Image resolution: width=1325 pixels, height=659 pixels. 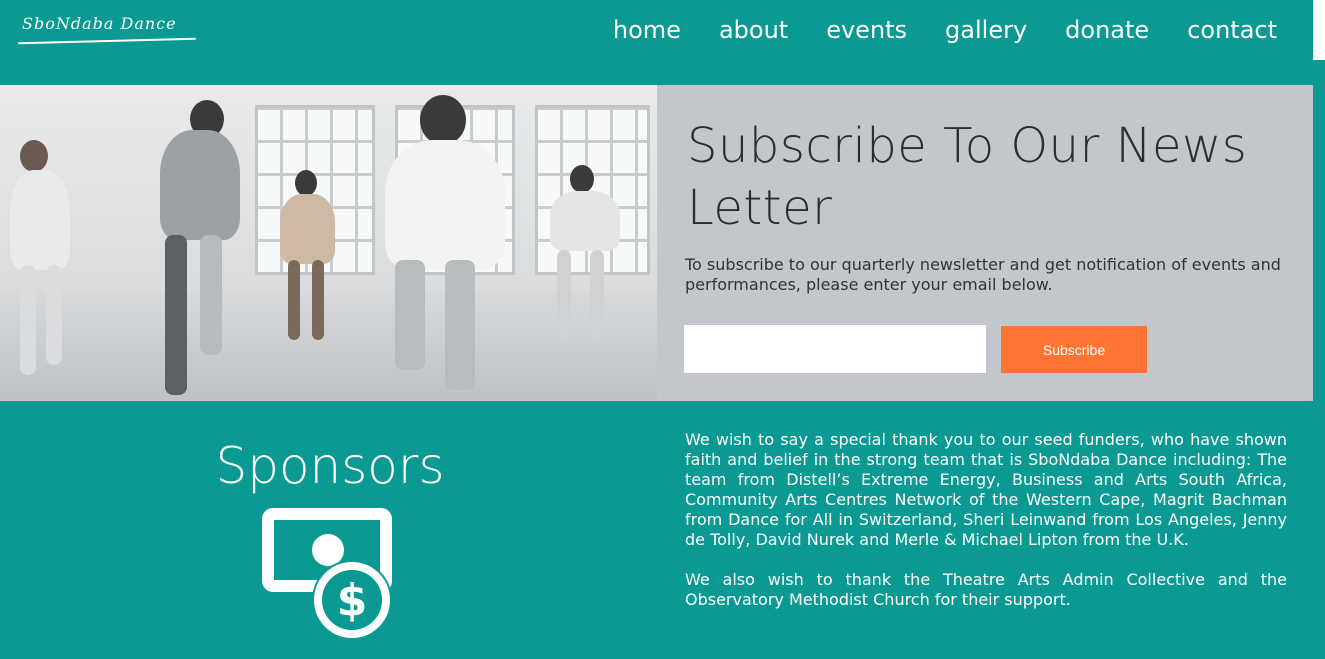 What do you see at coordinates (1107, 30) in the screenshot?
I see `nav-donate: donate` at bounding box center [1107, 30].